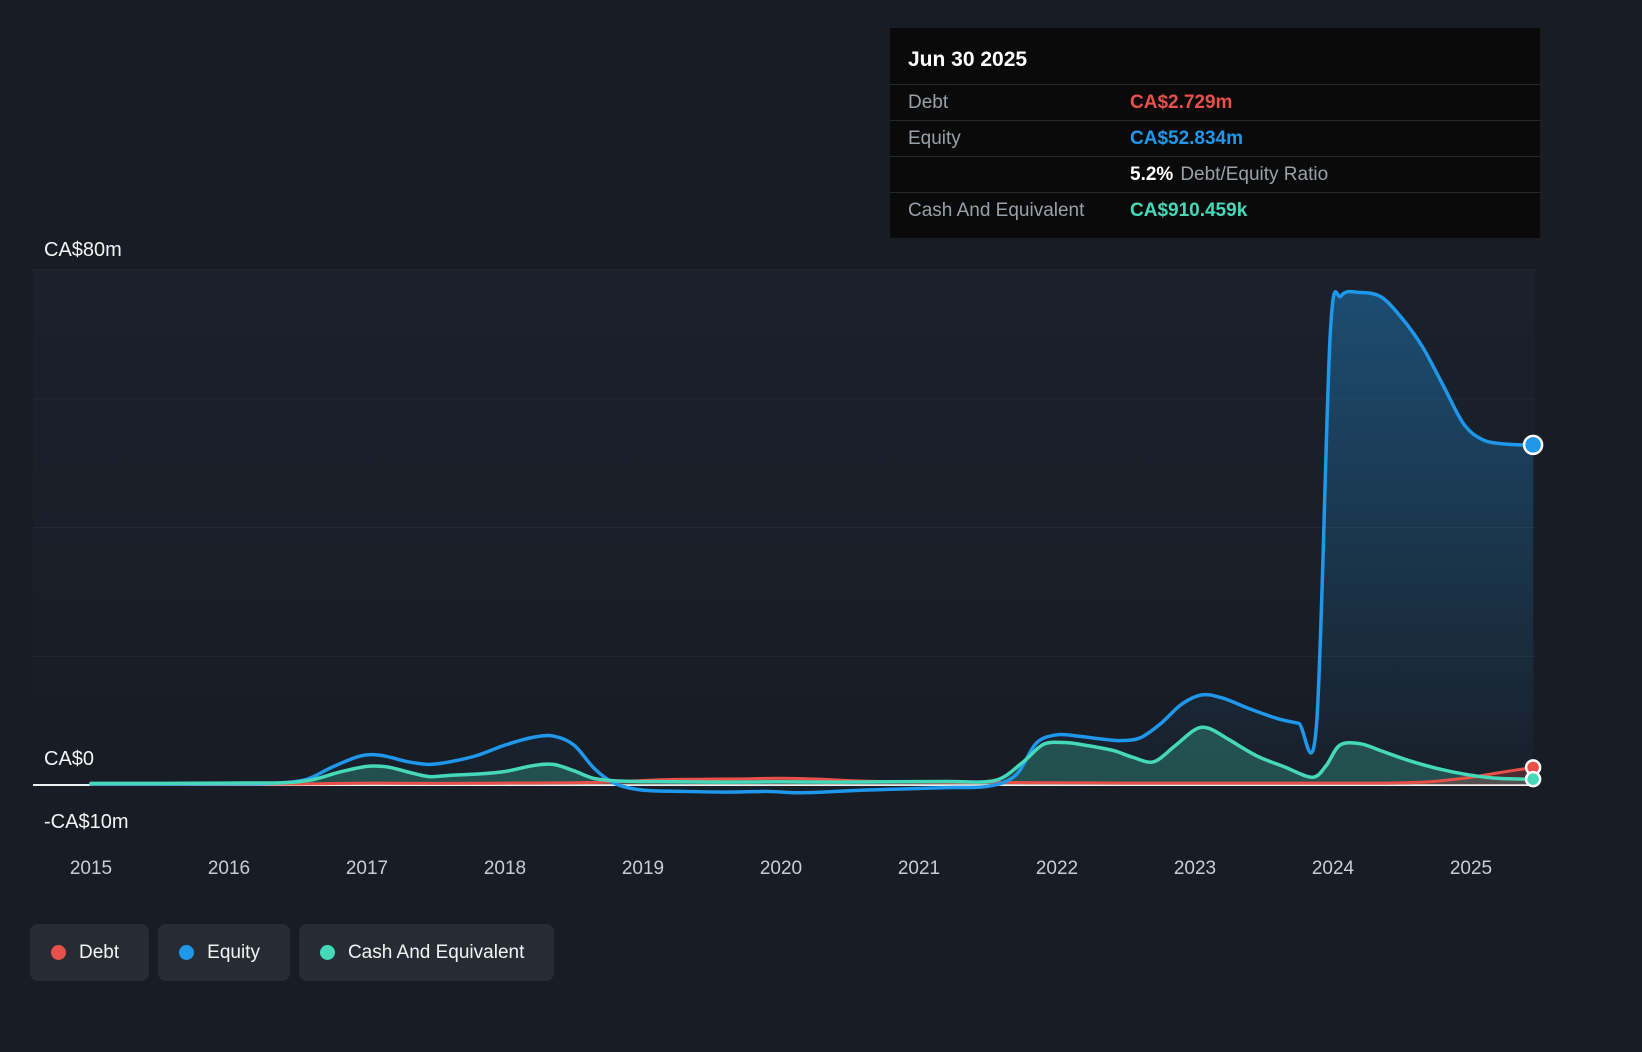  What do you see at coordinates (436, 952) in the screenshot?
I see `legend-cash-label: Cash And Equivalent` at bounding box center [436, 952].